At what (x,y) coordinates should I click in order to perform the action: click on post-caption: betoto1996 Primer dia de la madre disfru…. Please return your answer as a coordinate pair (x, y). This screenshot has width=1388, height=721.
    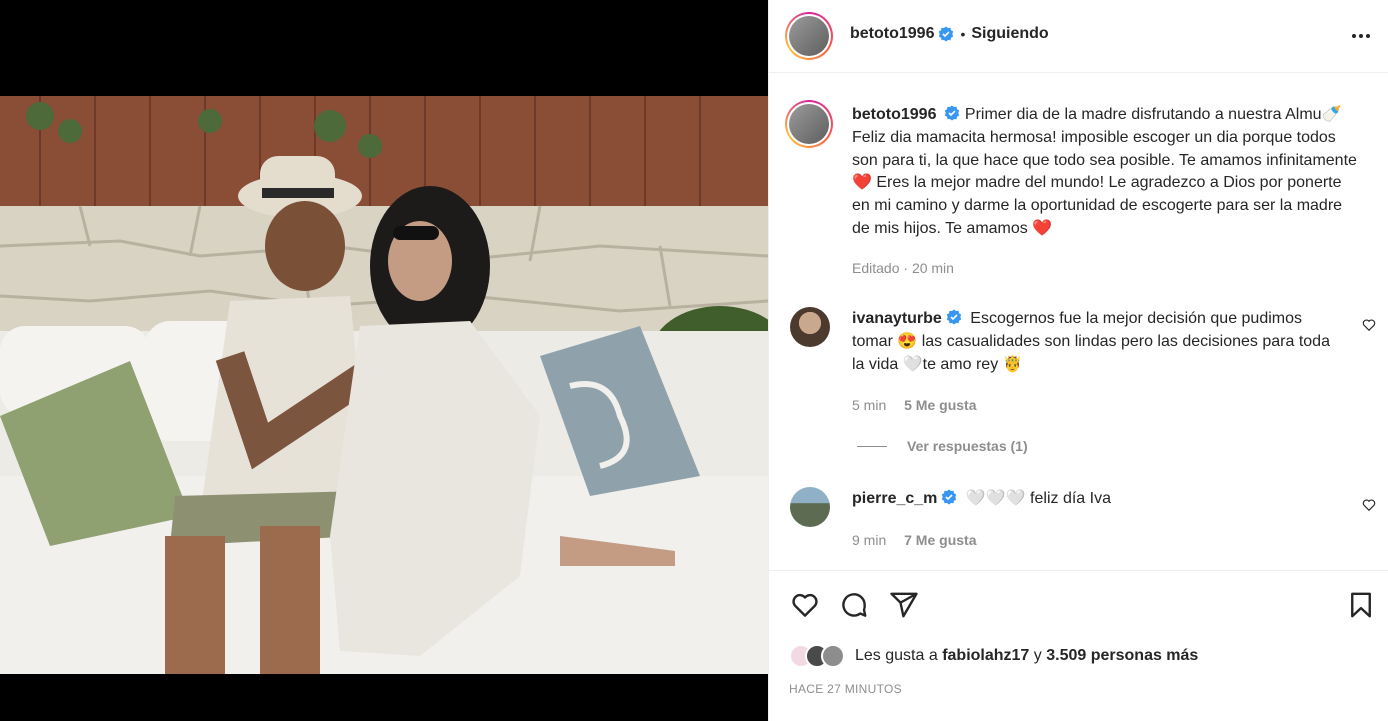
    Looking at the image, I should click on (1107, 172).